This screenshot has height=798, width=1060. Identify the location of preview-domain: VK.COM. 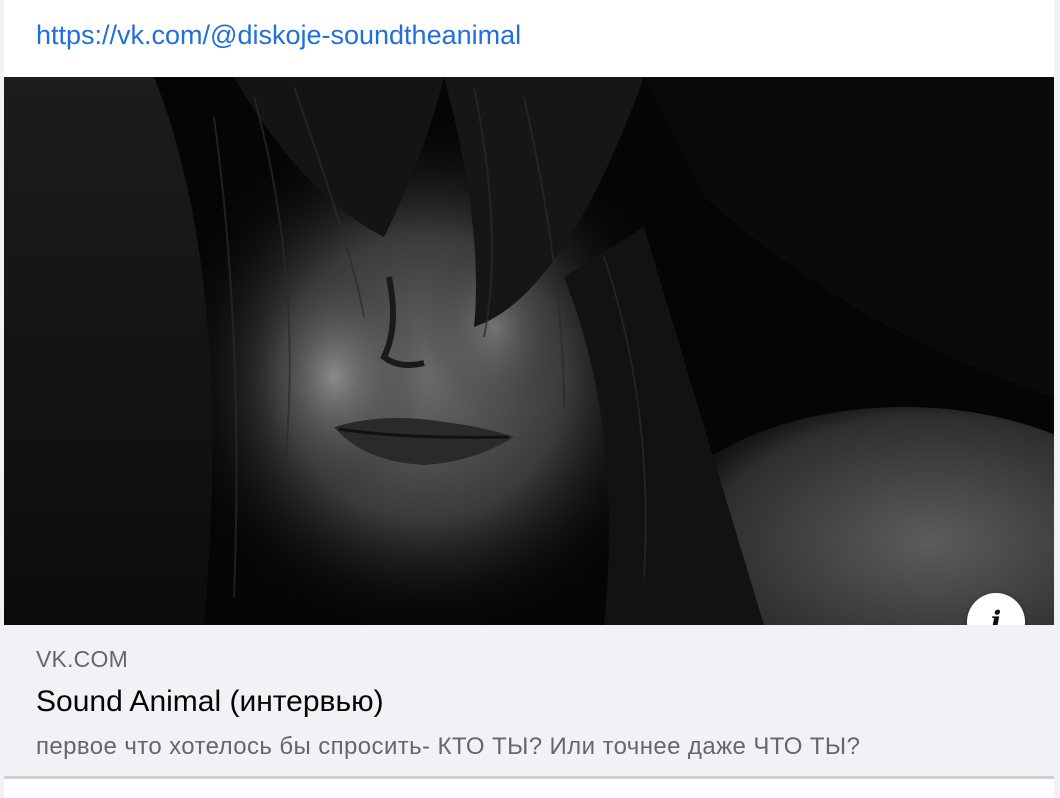
(82, 659).